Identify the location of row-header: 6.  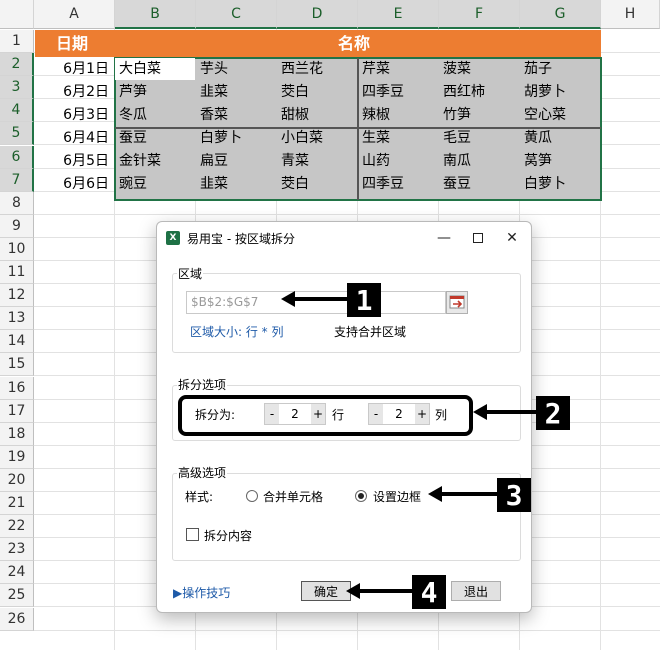
(17, 157).